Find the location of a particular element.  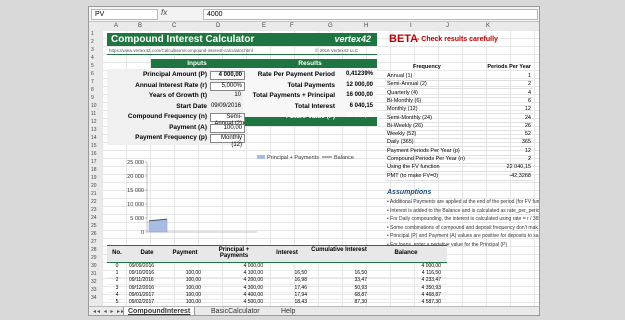

divider is located at coordinates (242, 54).